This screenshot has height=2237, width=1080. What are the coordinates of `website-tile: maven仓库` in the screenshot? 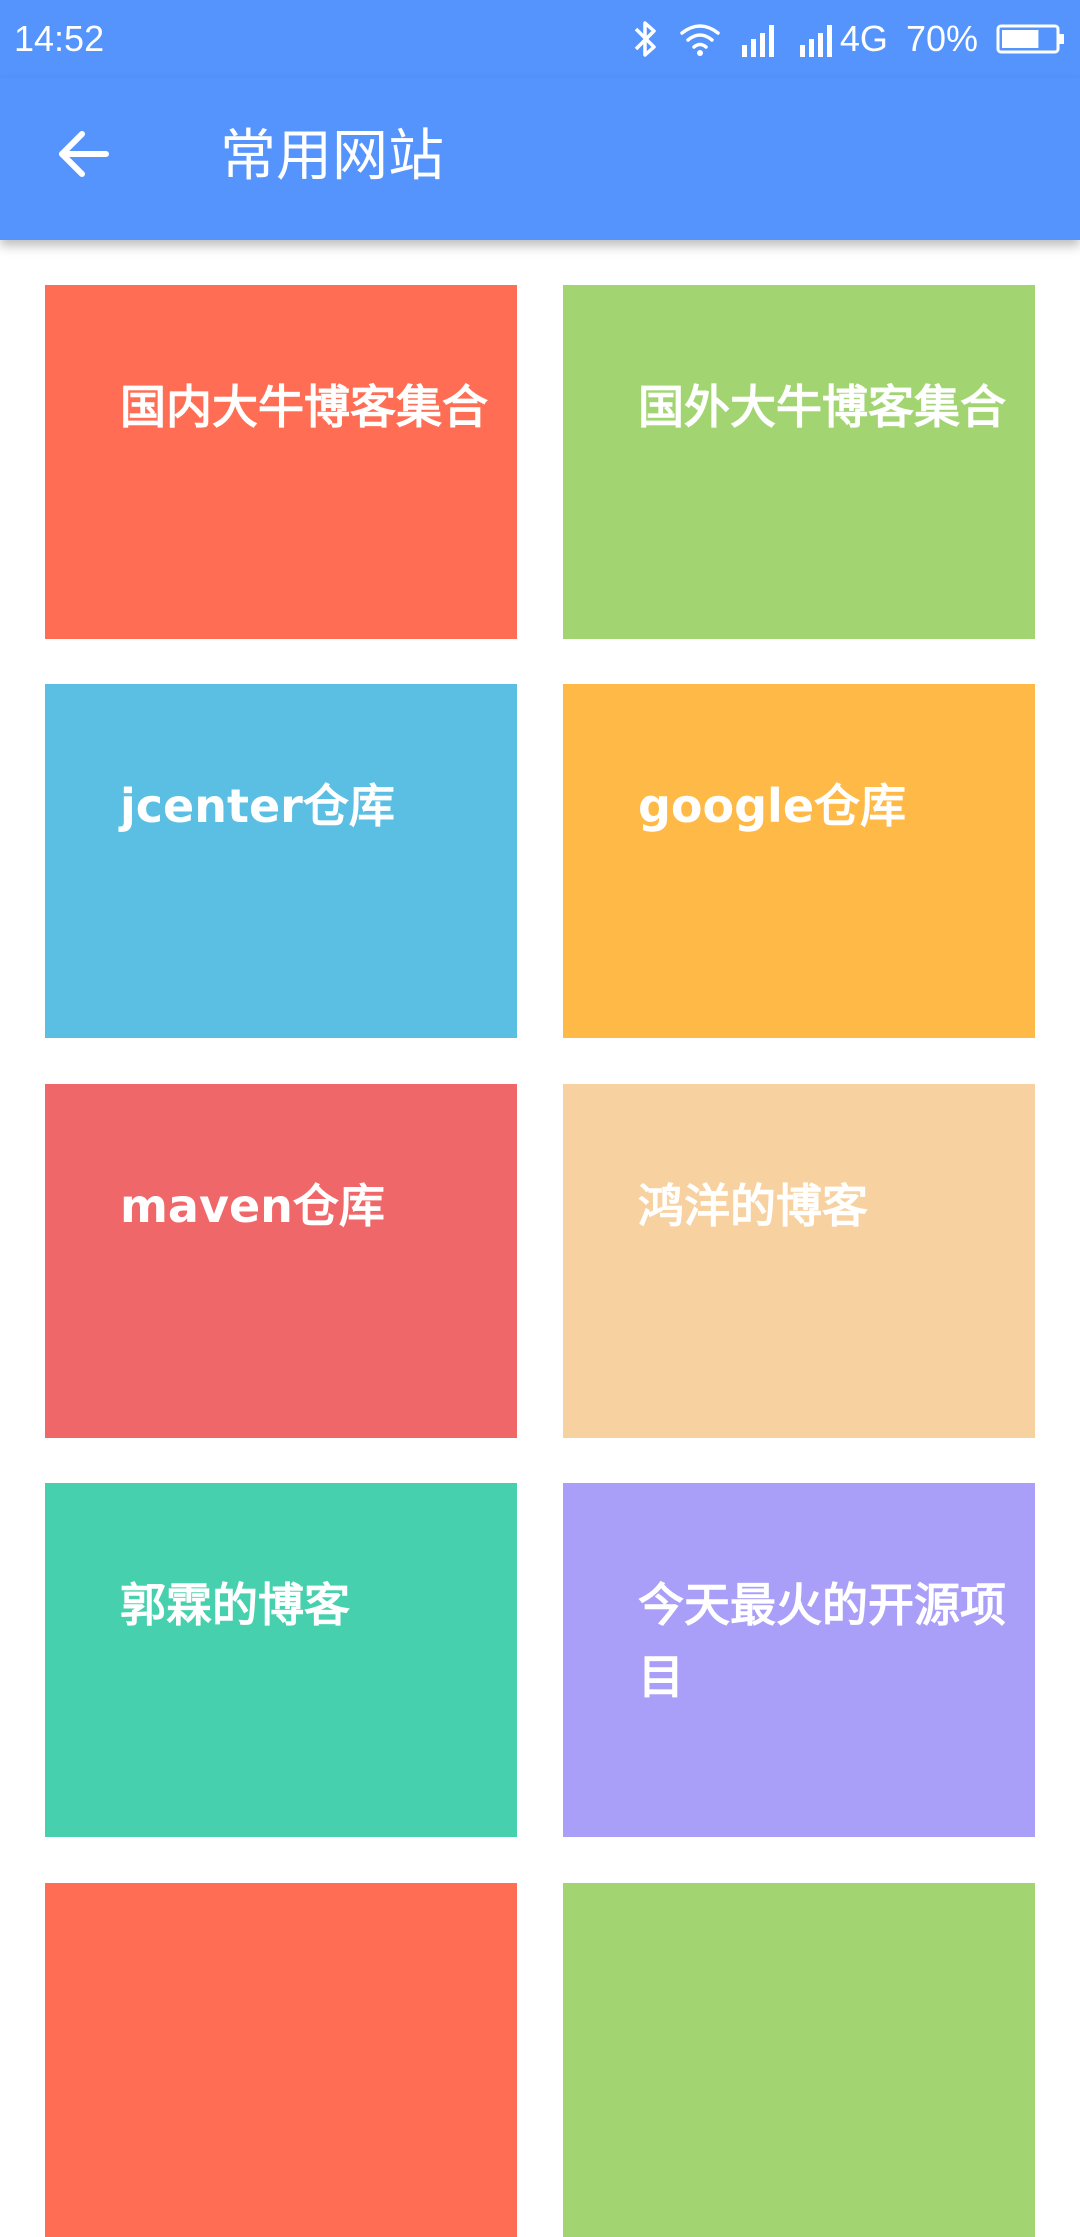 It's located at (281, 1261).